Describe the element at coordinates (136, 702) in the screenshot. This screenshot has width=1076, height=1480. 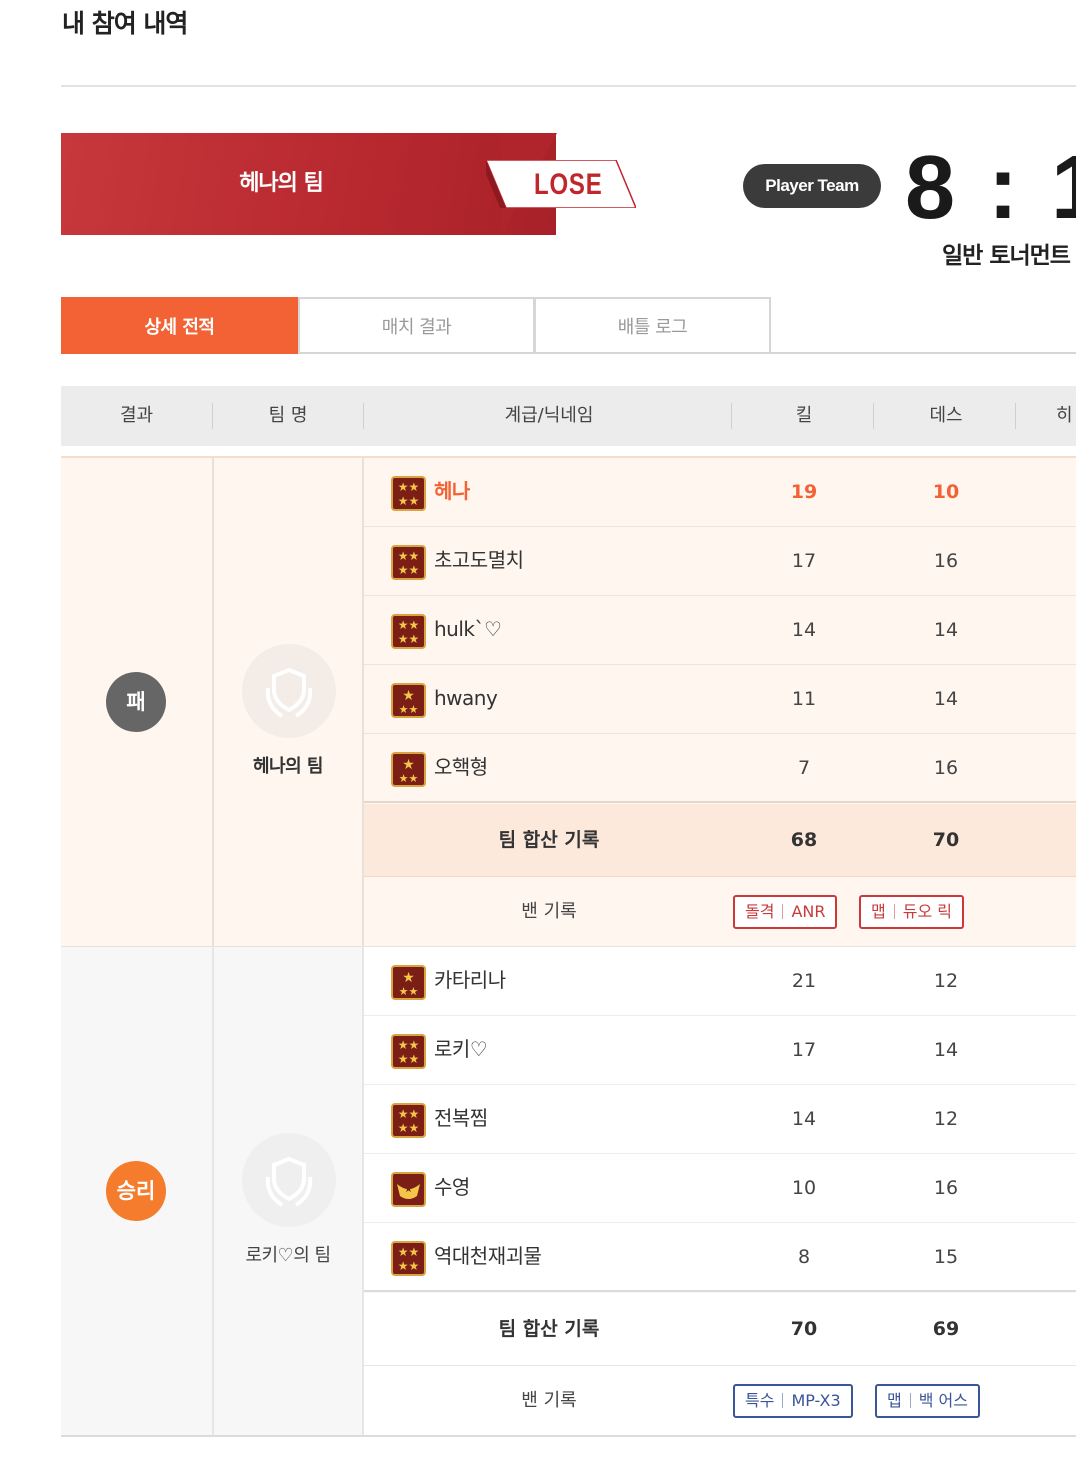
I see `result-badge: 패` at that location.